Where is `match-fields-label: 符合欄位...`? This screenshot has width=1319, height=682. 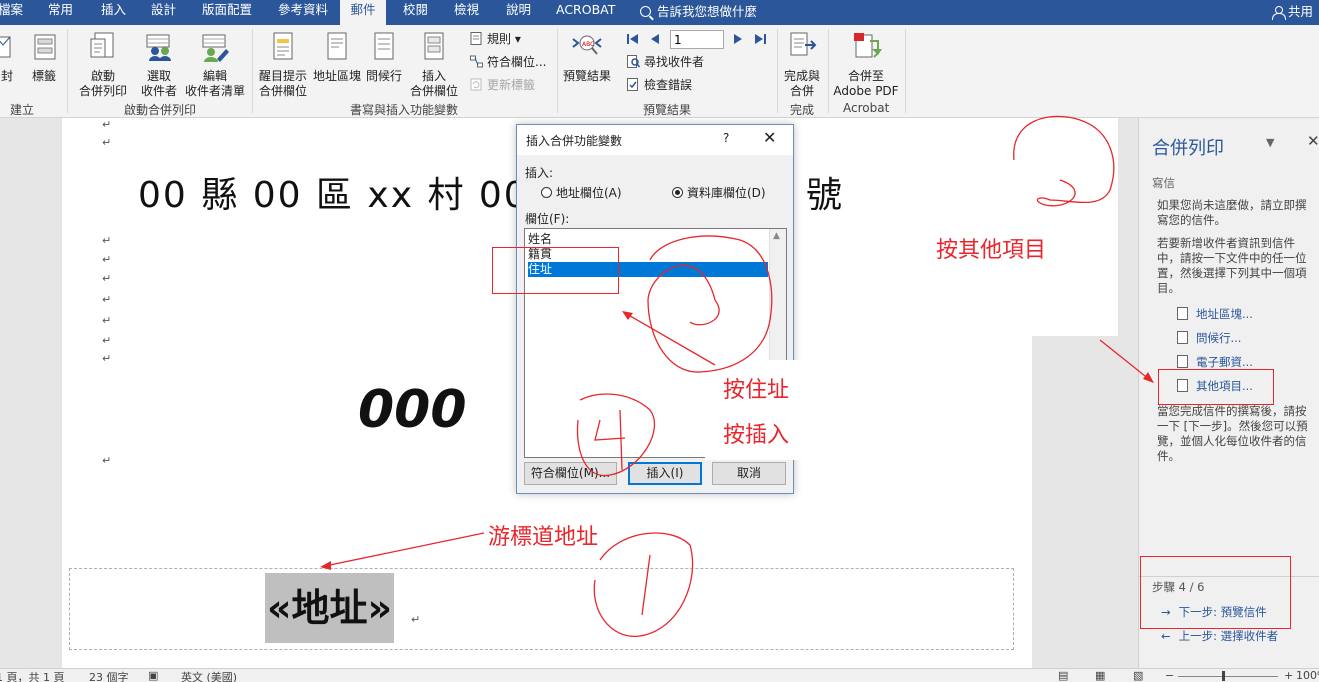
match-fields-label: 符合欄位... is located at coordinates (517, 62).